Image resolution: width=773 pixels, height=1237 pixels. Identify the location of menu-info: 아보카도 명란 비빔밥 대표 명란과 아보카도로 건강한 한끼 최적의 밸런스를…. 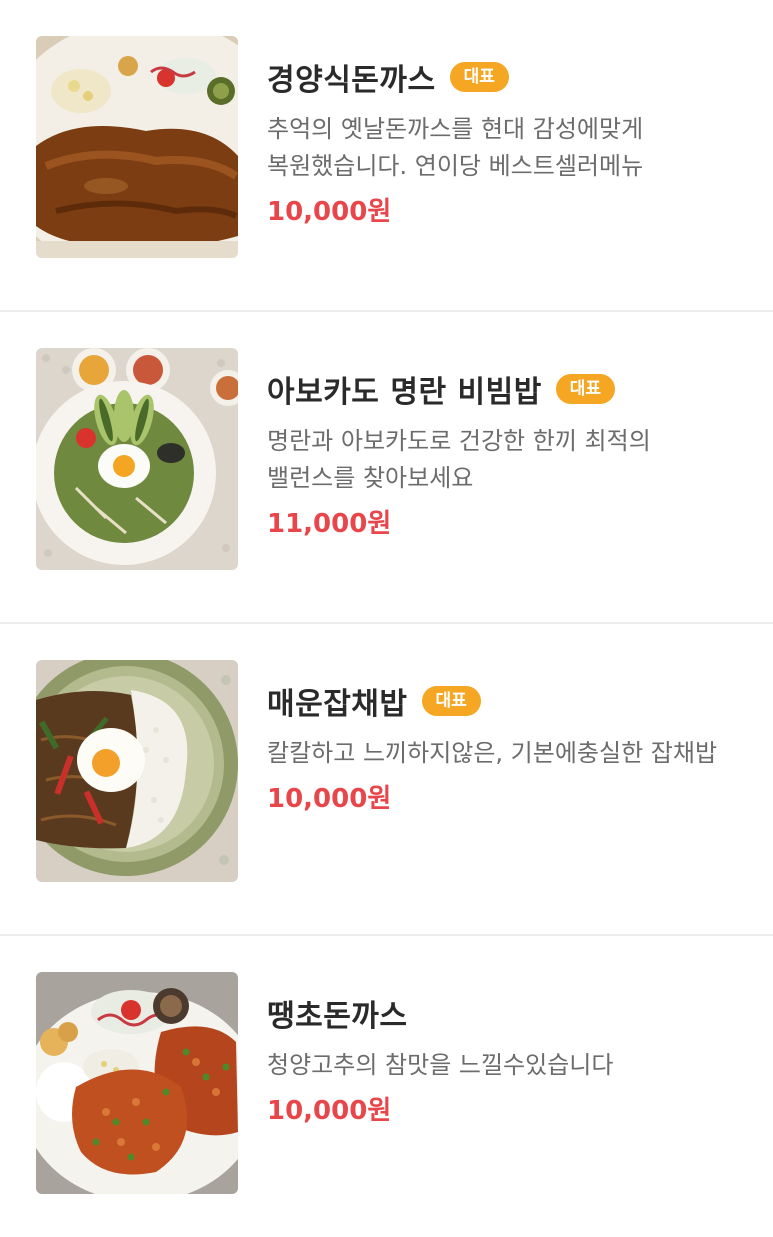
(505, 453).